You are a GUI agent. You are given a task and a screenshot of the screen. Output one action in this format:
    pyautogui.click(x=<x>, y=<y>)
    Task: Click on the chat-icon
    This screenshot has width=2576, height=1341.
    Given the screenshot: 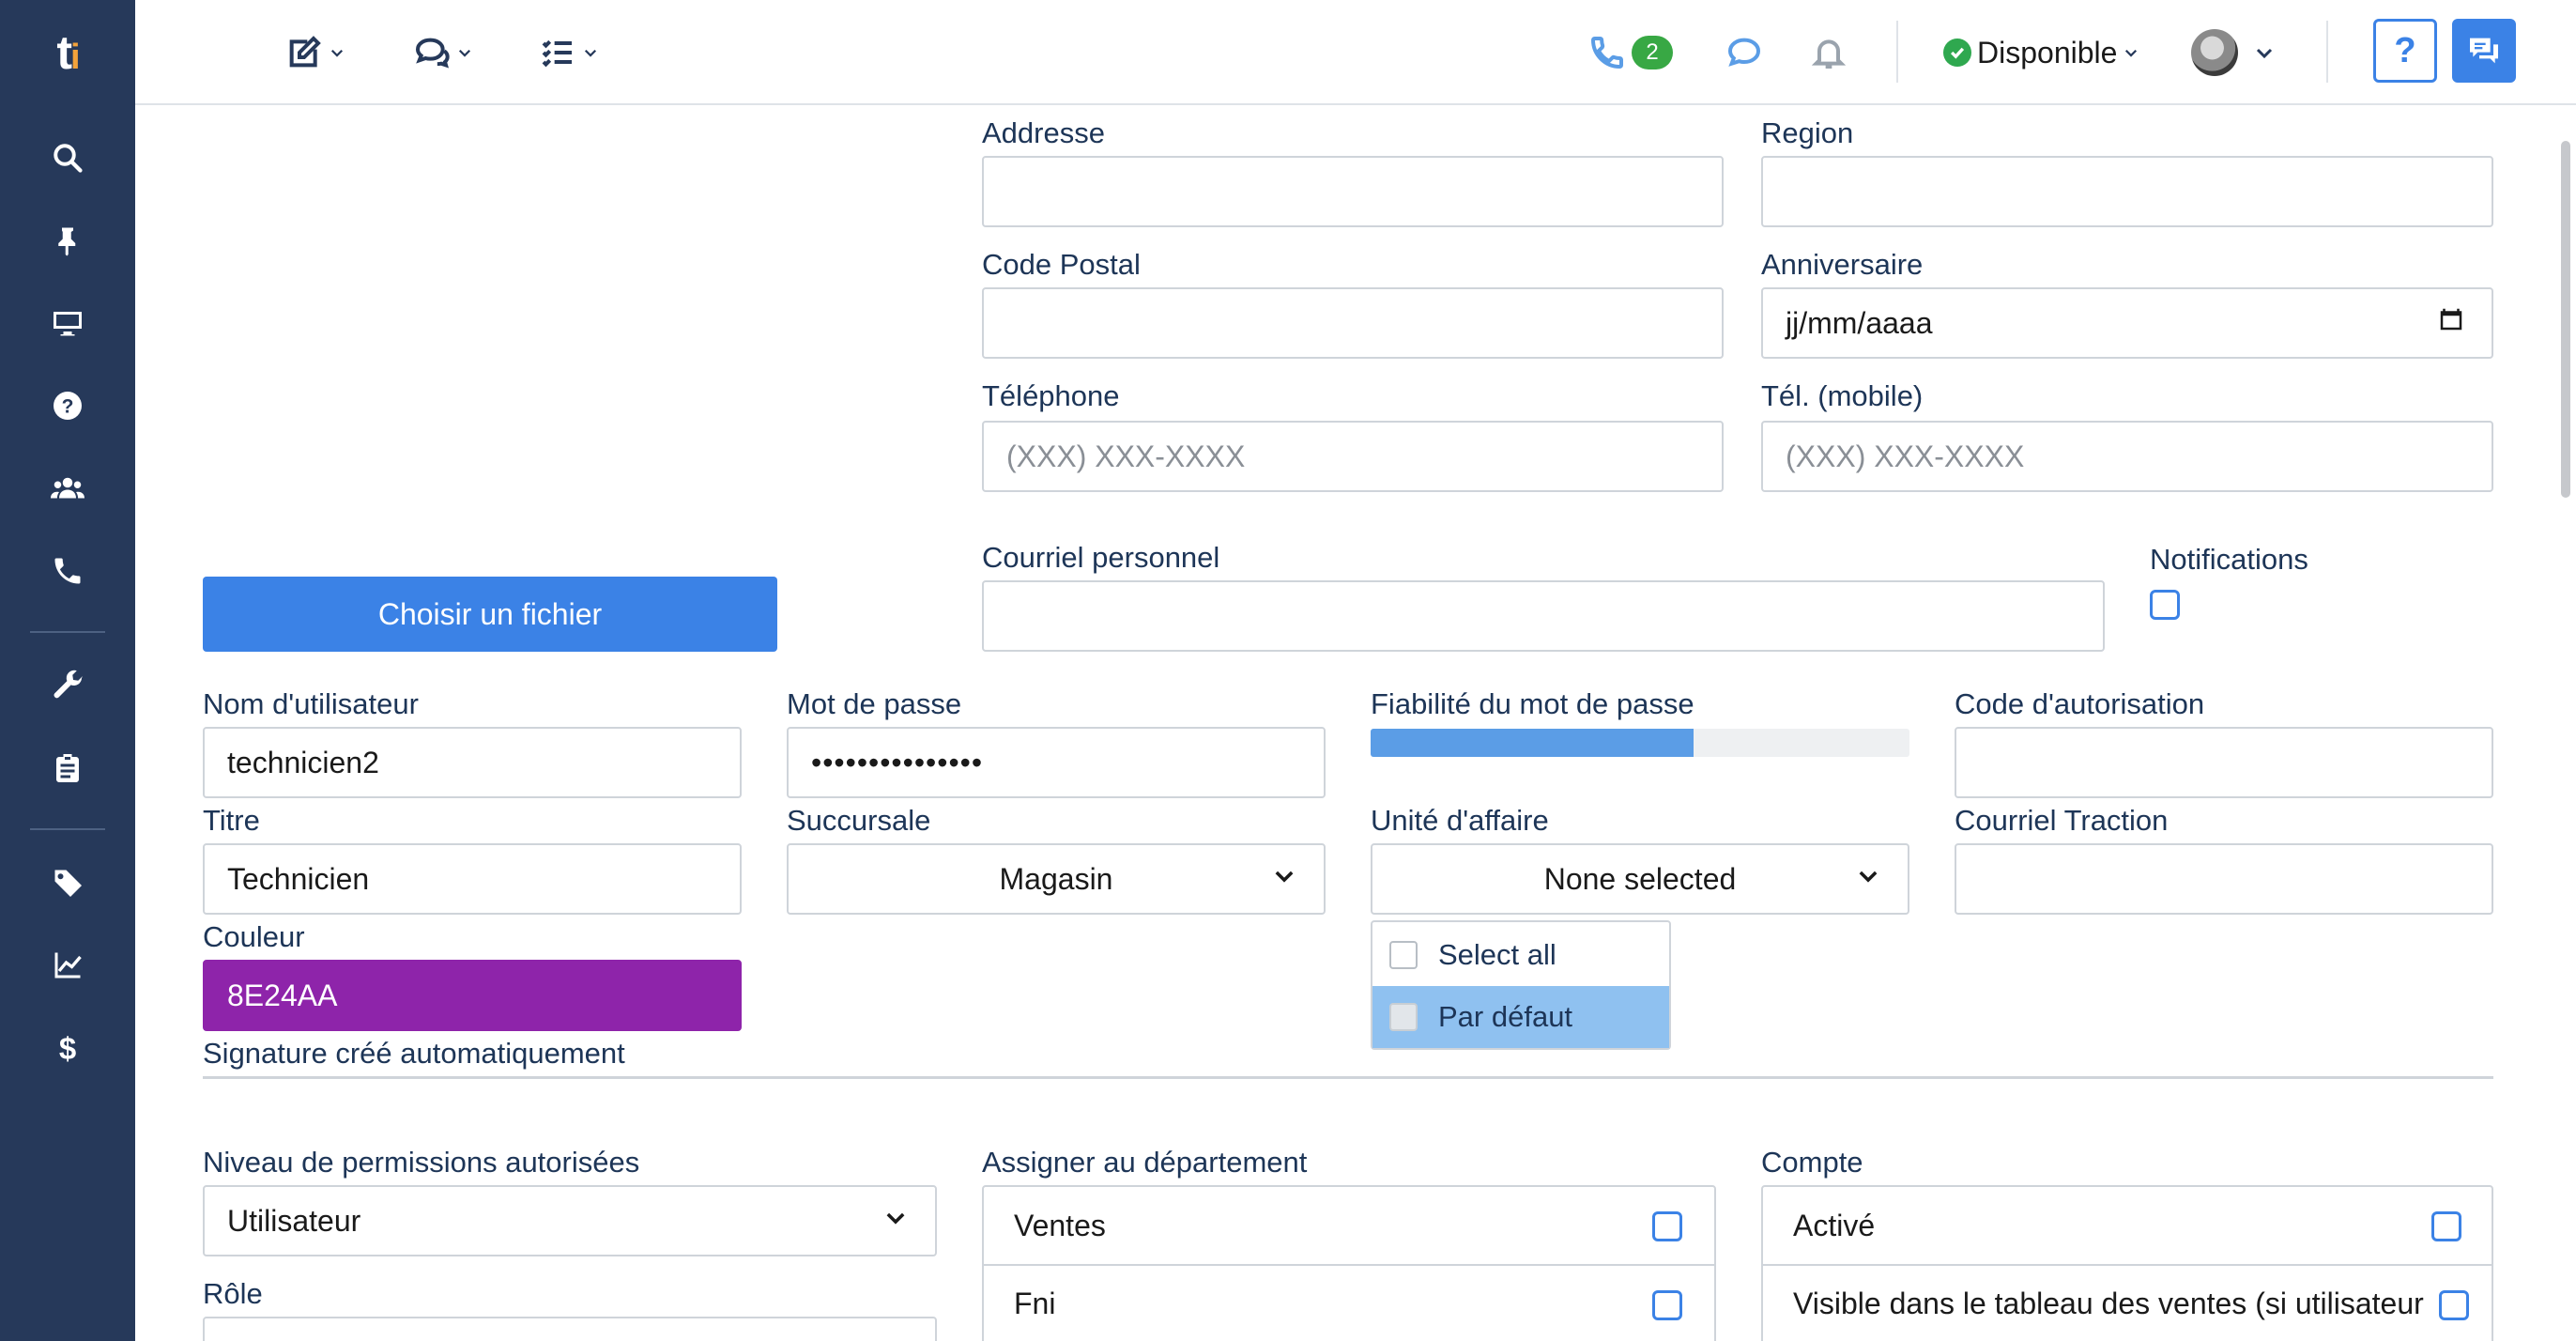 What is the action you would take?
    pyautogui.click(x=2484, y=51)
    